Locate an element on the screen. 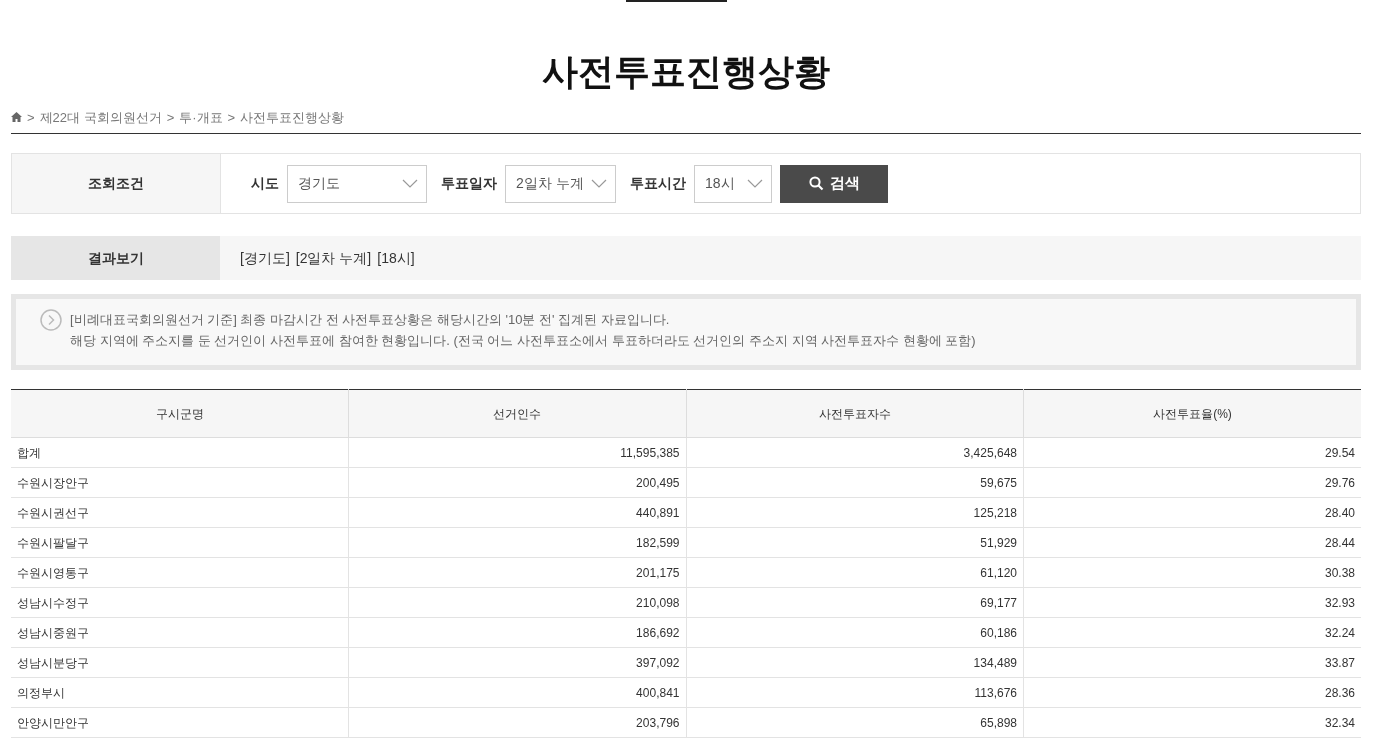  table-cell: 수원시팔달구 is located at coordinates (180, 542).